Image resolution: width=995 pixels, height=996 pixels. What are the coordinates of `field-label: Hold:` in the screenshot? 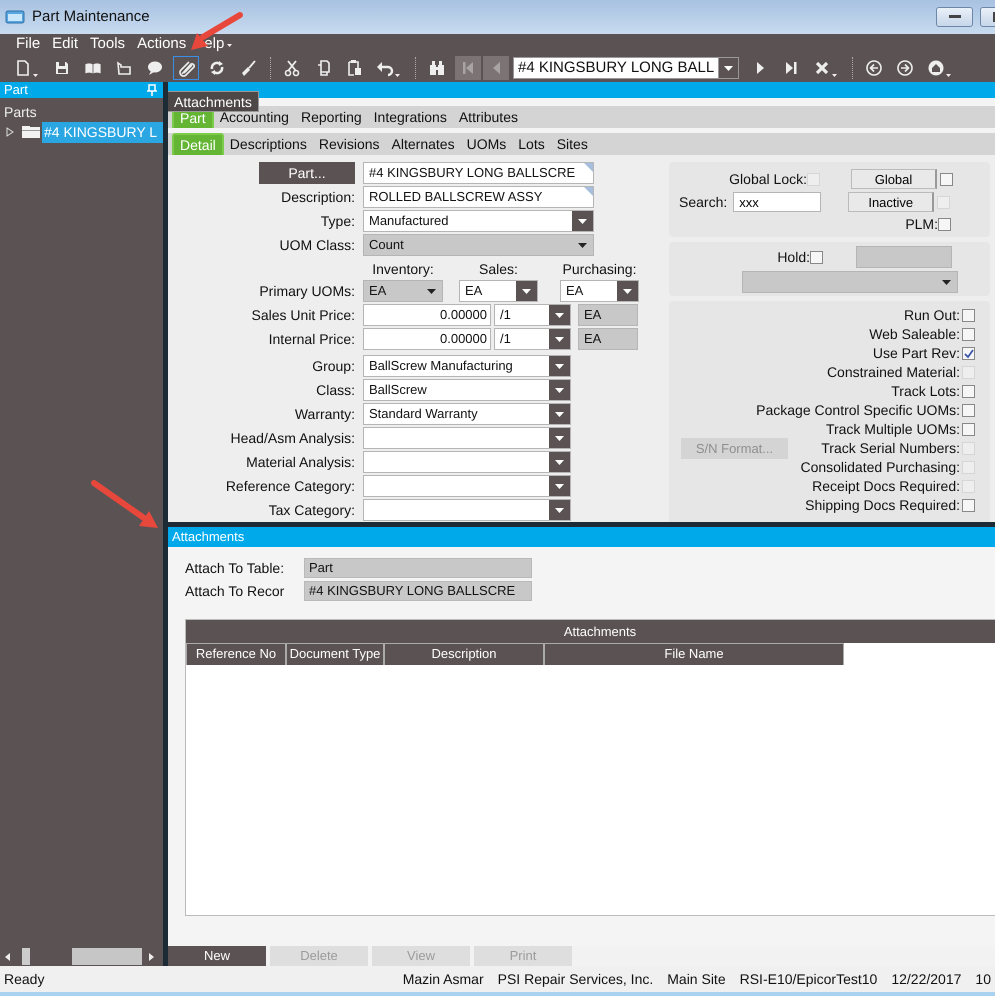 It's located at (793, 257).